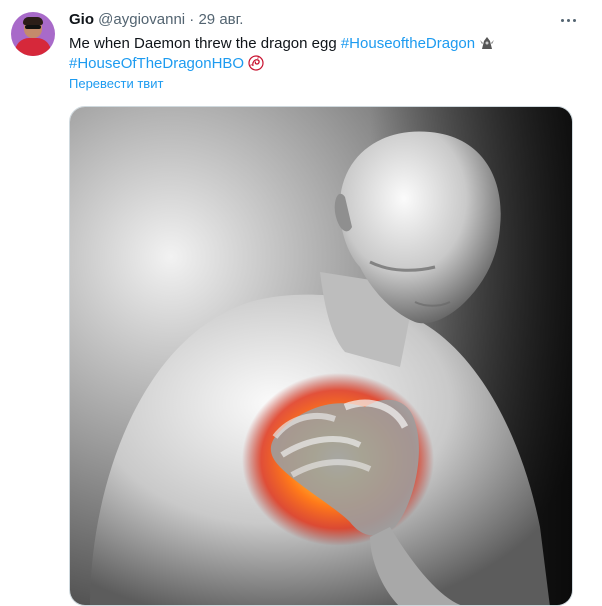 Image resolution: width=602 pixels, height=606 pixels. I want to click on tweet-body-text: Me when Daemon threw the dragon egg, so click(203, 43).